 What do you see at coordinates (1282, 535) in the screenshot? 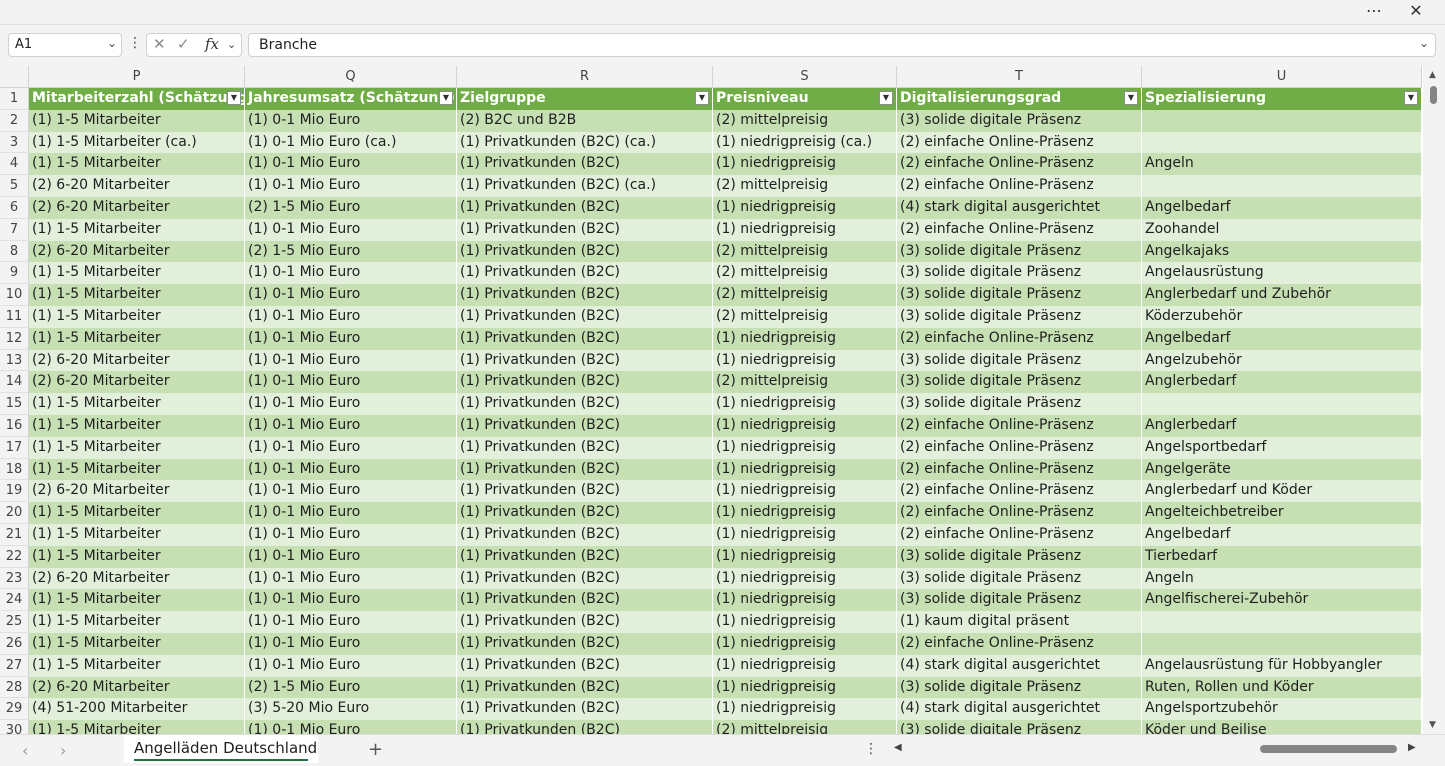
I see `table-cell: Angelbedarf` at bounding box center [1282, 535].